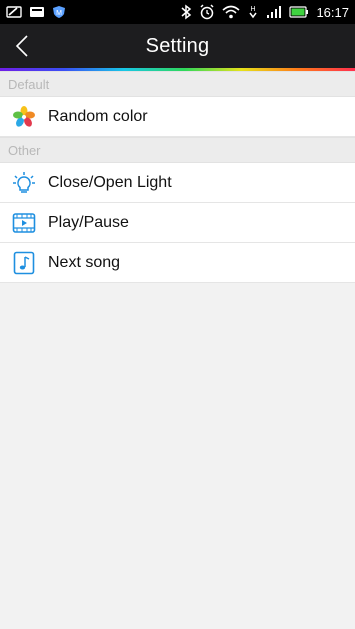 This screenshot has width=355, height=629. What do you see at coordinates (177, 150) in the screenshot?
I see `section-header-other: Other` at bounding box center [177, 150].